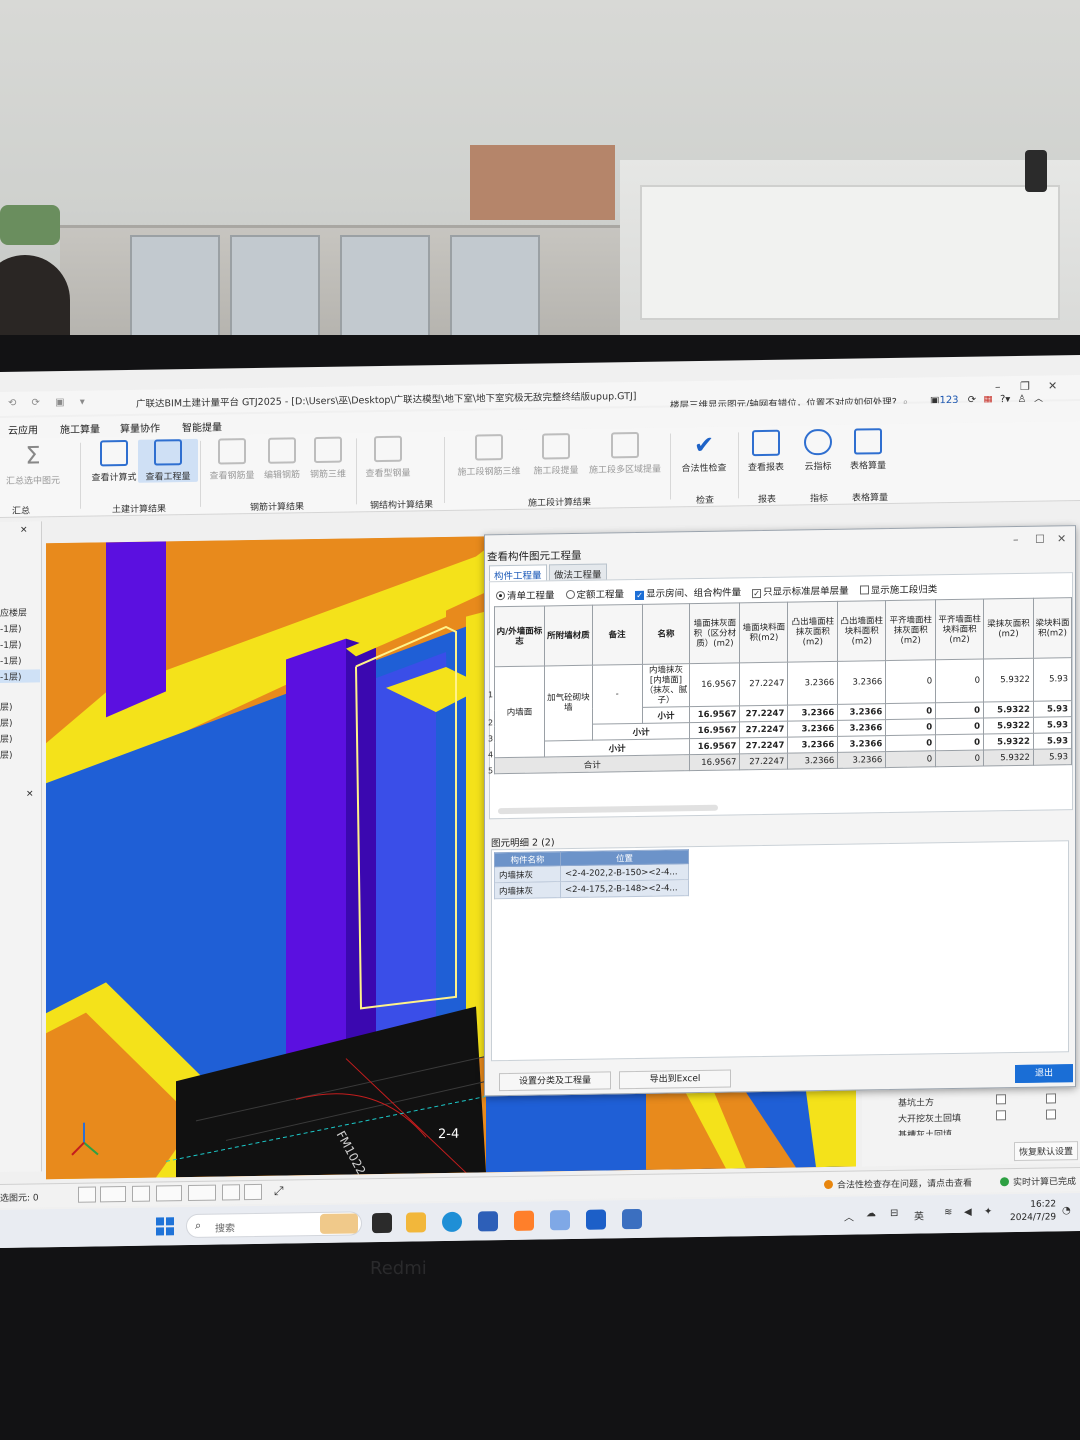  What do you see at coordinates (328, 458) in the screenshot?
I see `rebar-3d-button: 钢筋三维` at bounding box center [328, 458].